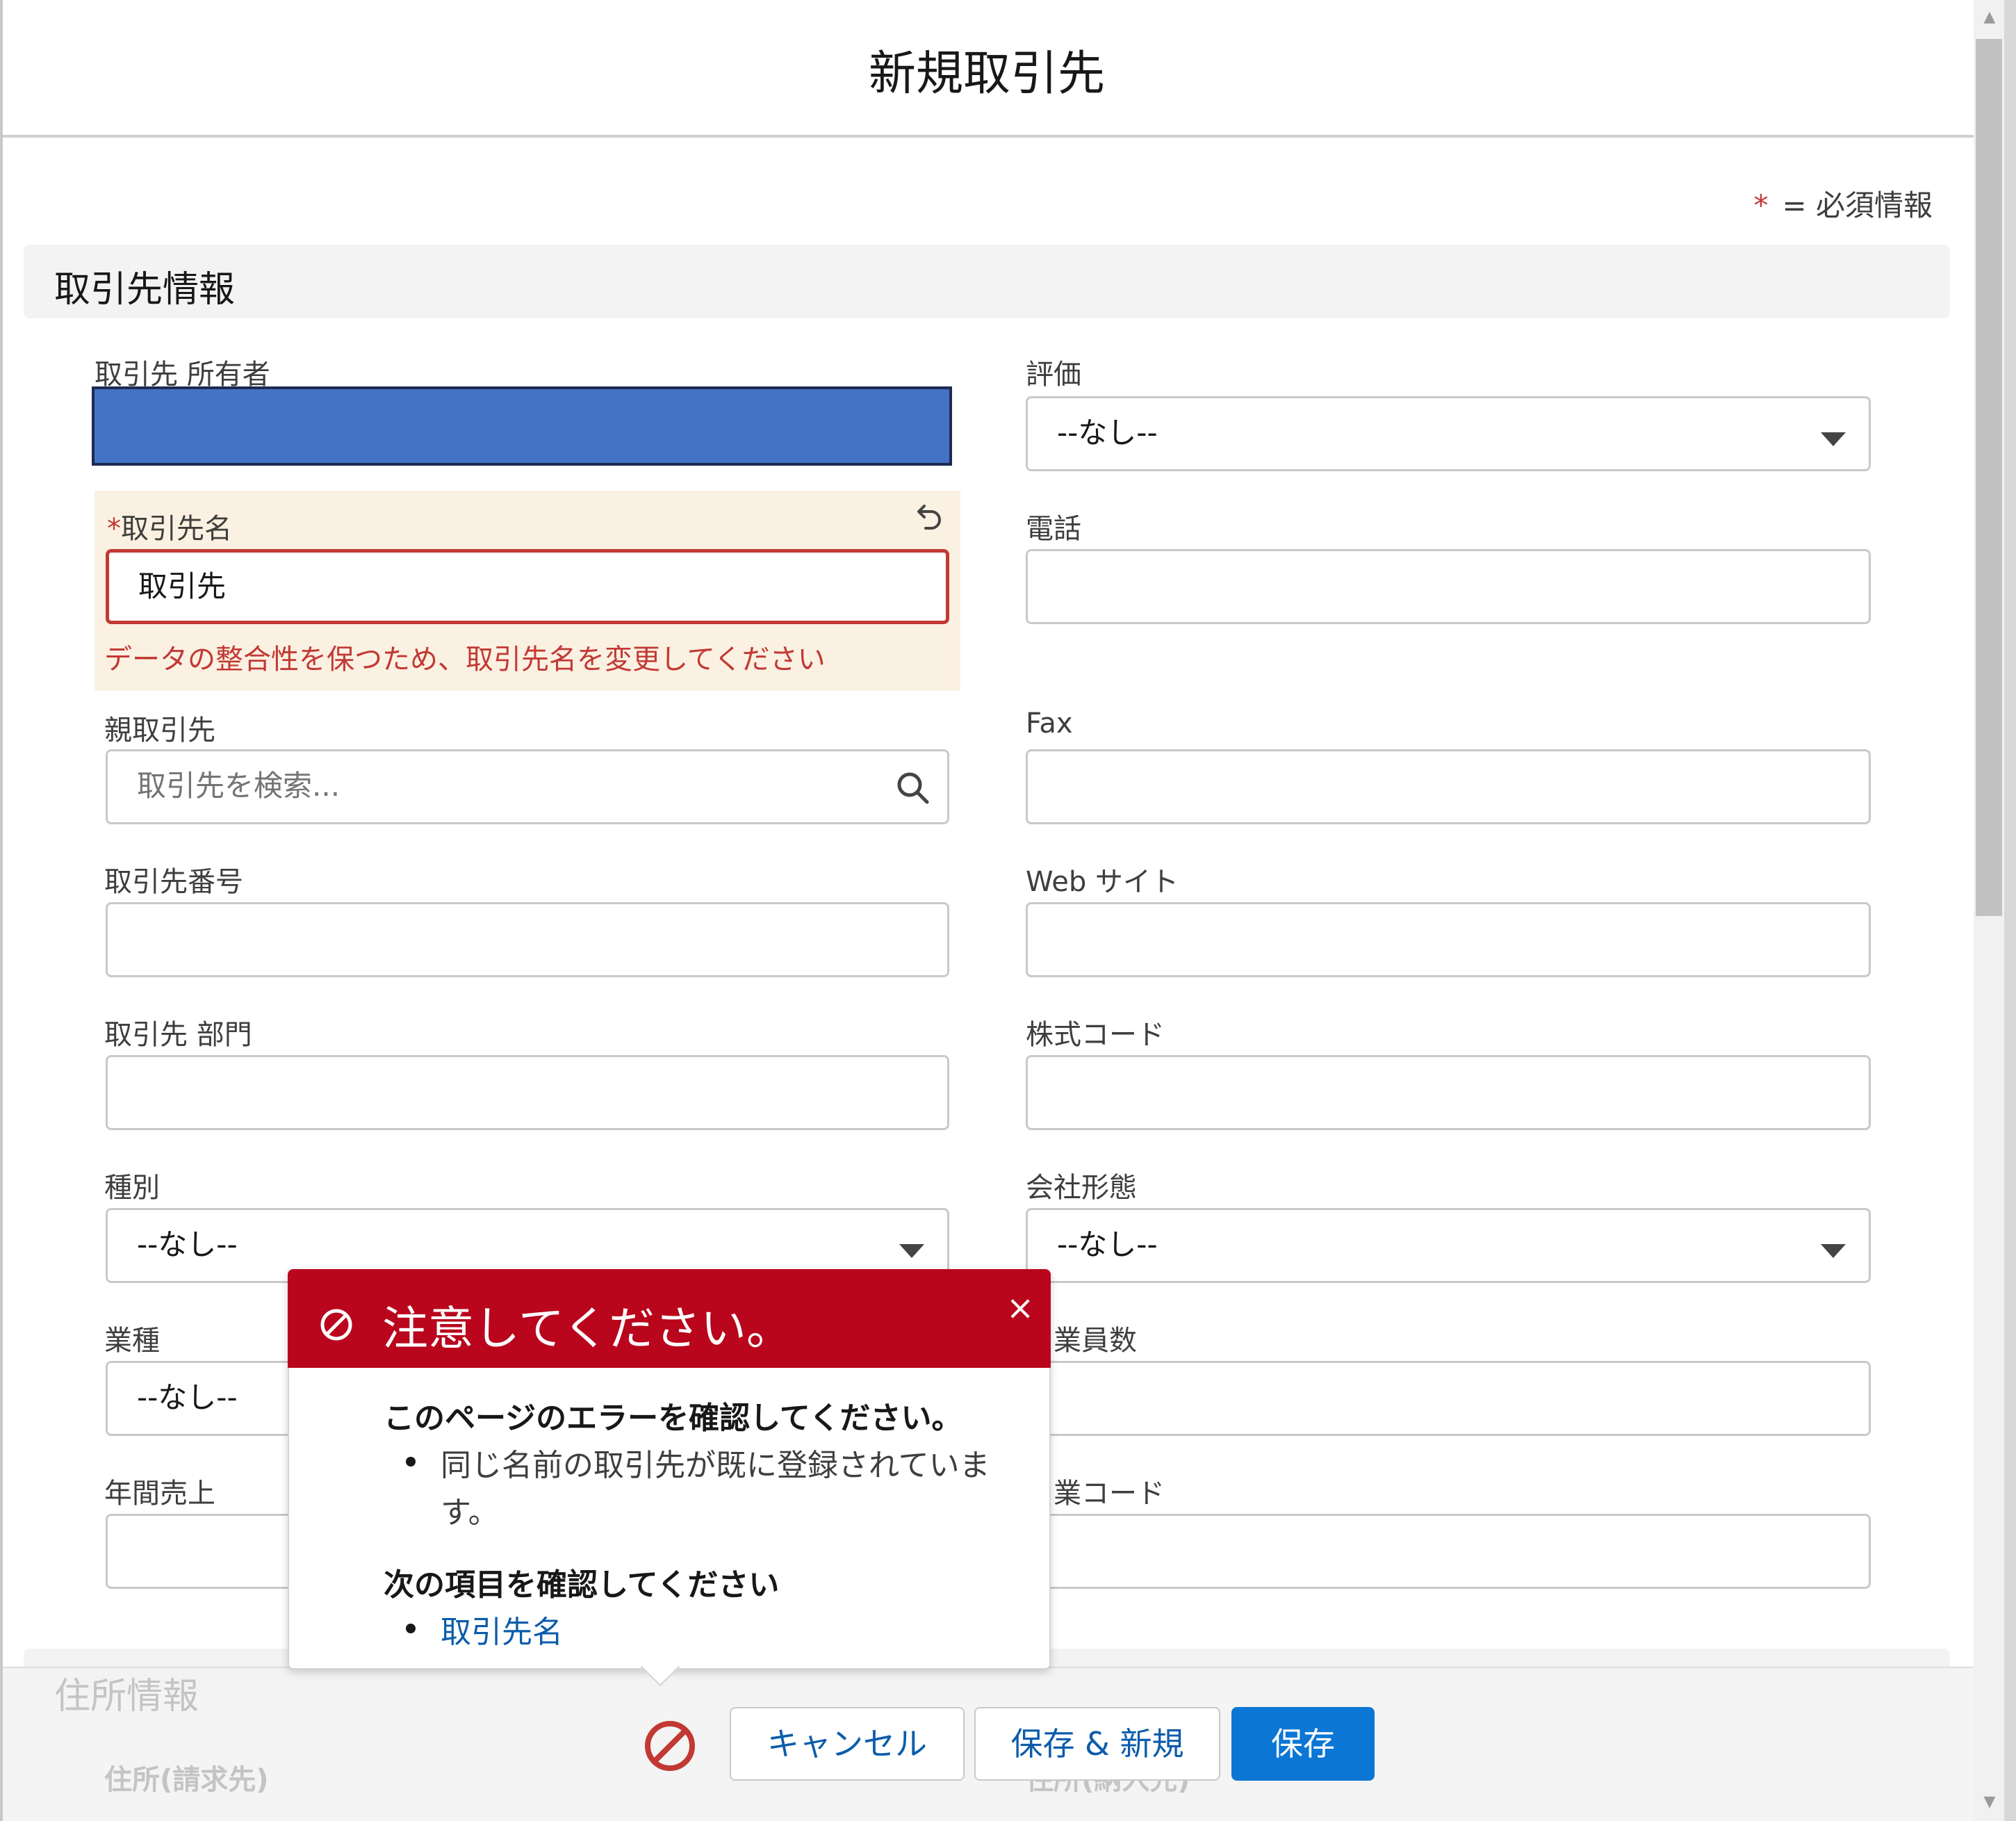  Describe the element at coordinates (1096, 1035) in the screenshot. I see `ticker-symbol-label: 株式コード` at that location.